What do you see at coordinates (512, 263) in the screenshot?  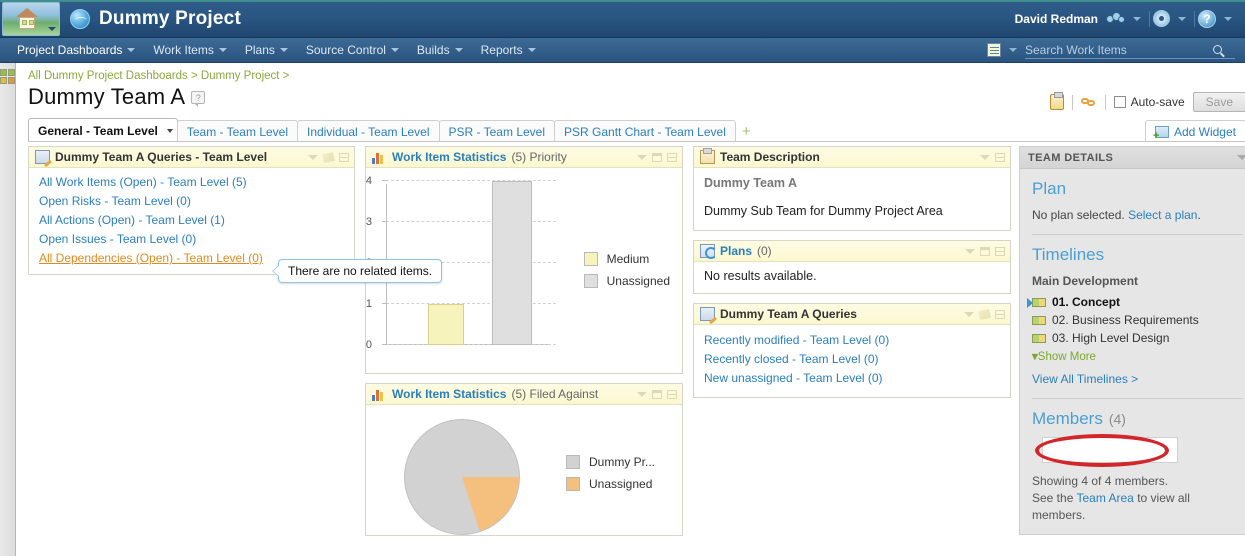 I see `bar-unassigned` at bounding box center [512, 263].